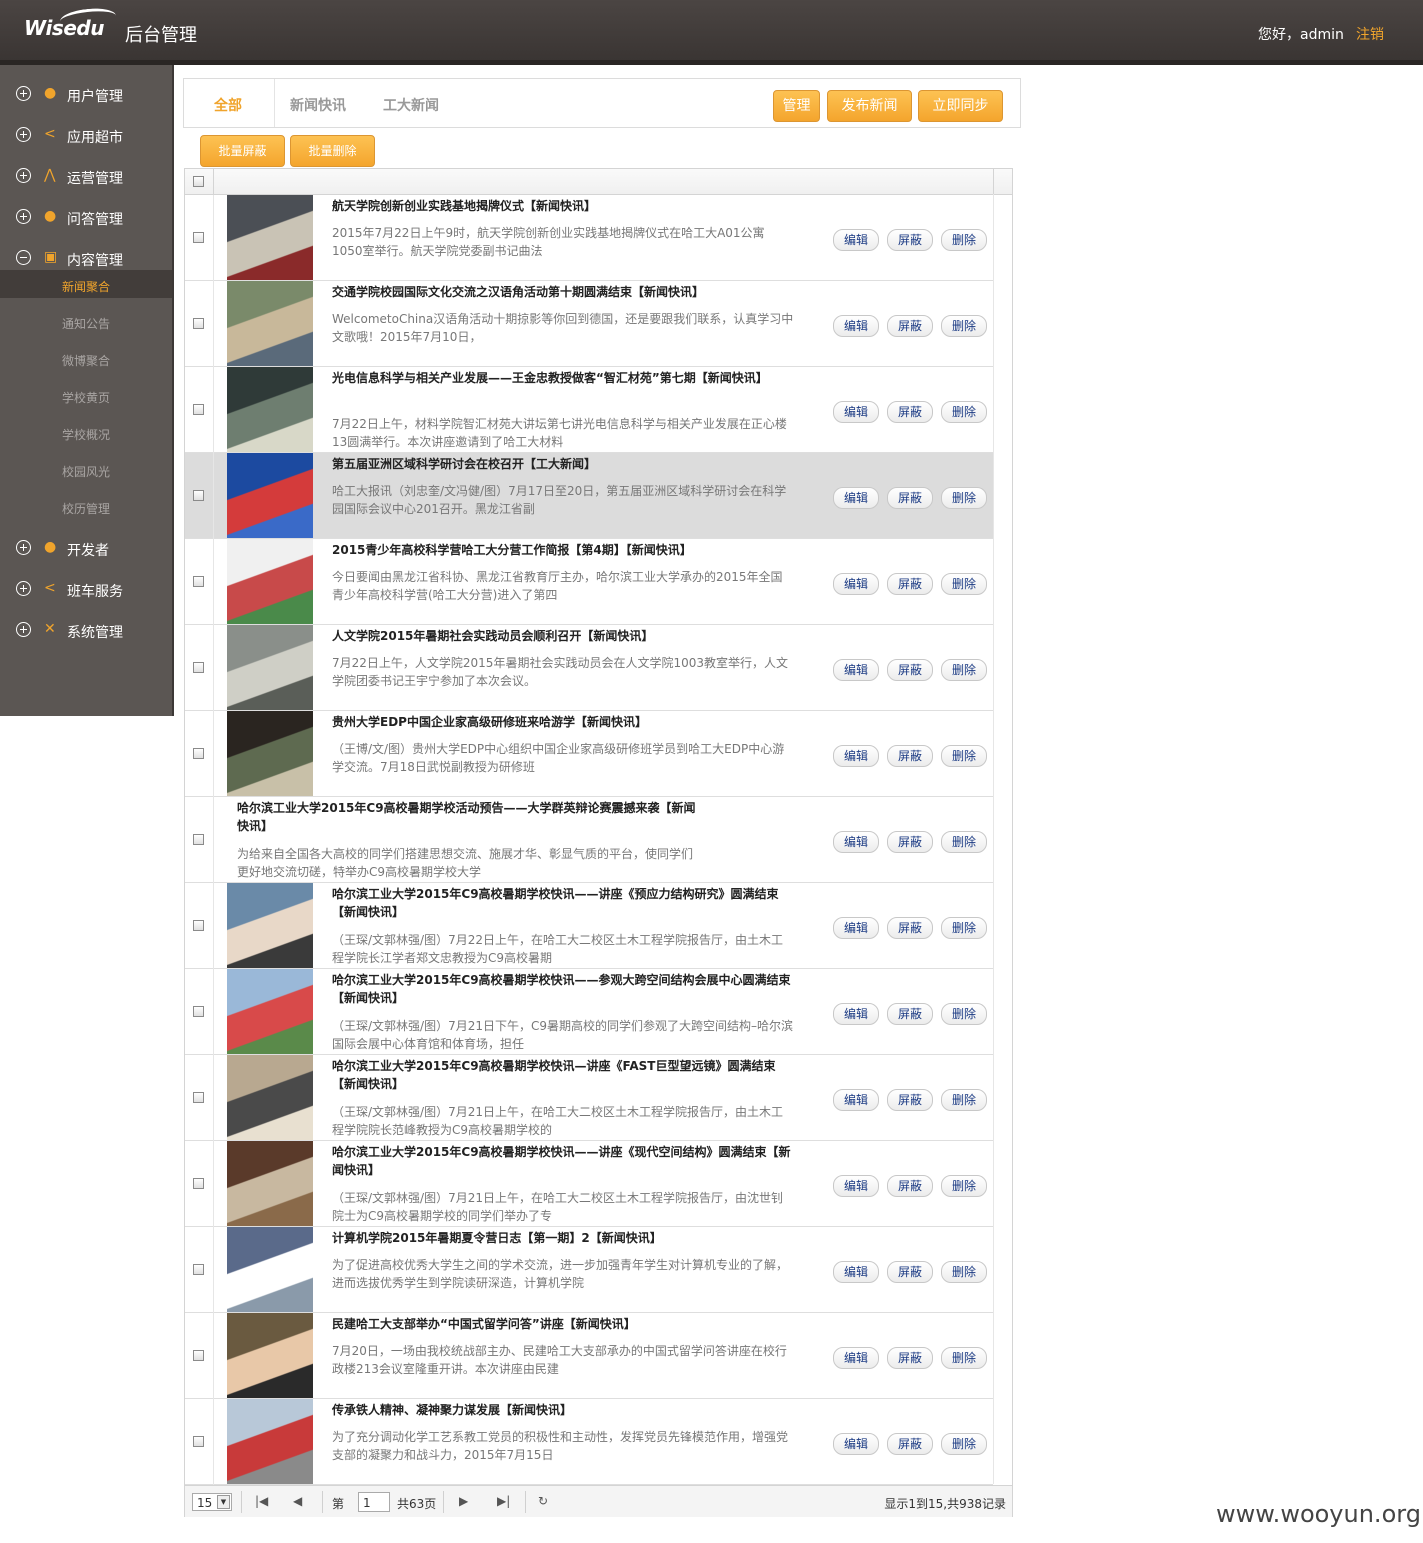  I want to click on tab-news-flash: 新闻快讯, so click(318, 105).